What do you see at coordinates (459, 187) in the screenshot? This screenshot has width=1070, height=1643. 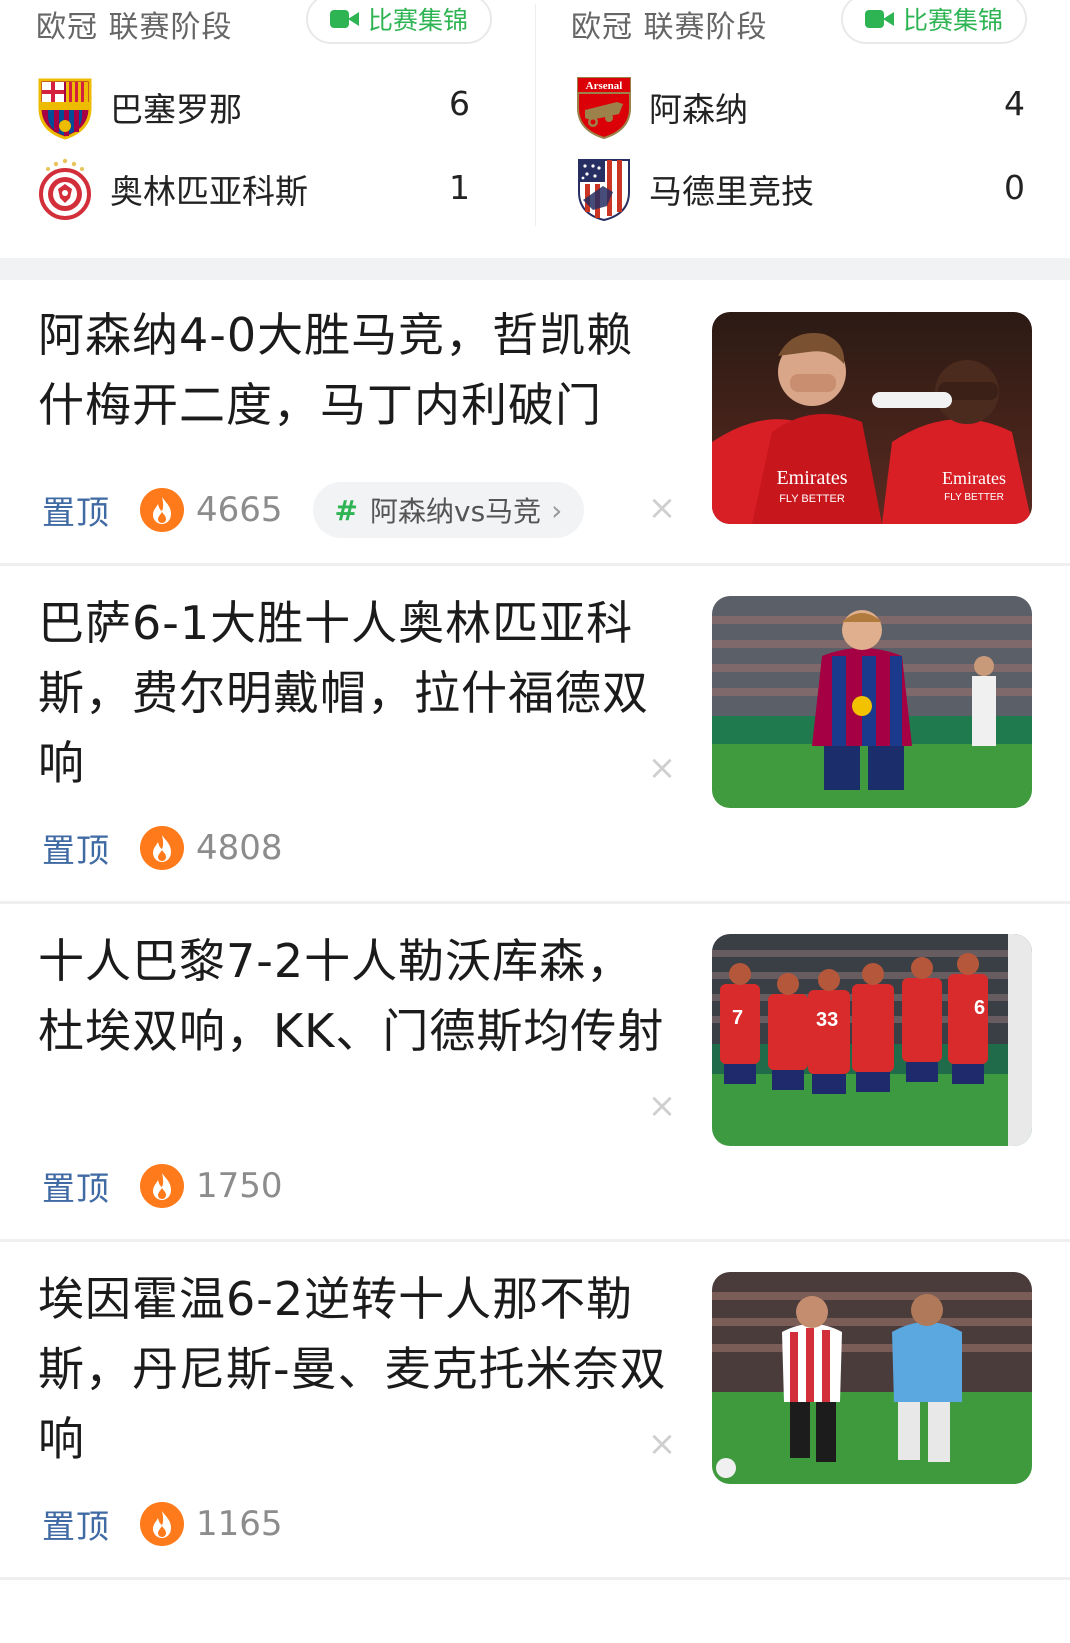 I see `team-score: 1` at bounding box center [459, 187].